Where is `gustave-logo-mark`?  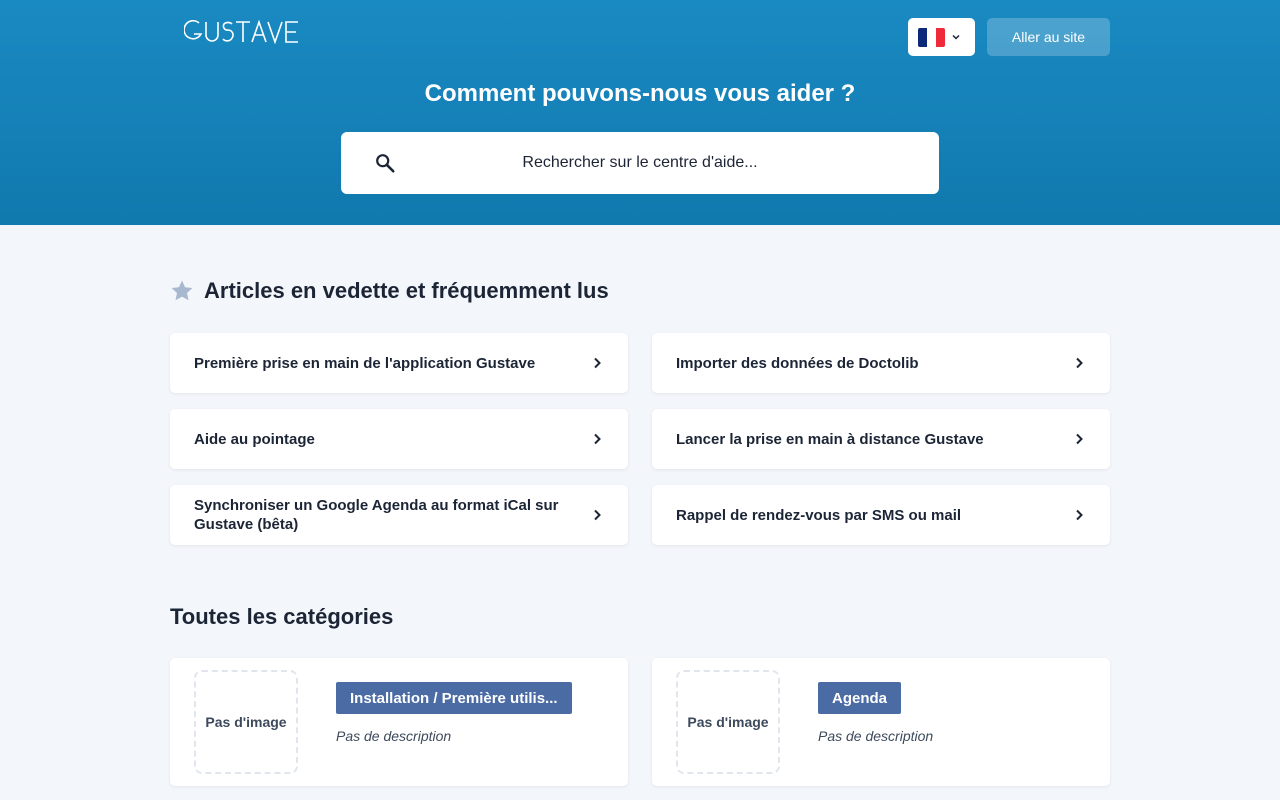
gustave-logo-mark is located at coordinates (241, 32).